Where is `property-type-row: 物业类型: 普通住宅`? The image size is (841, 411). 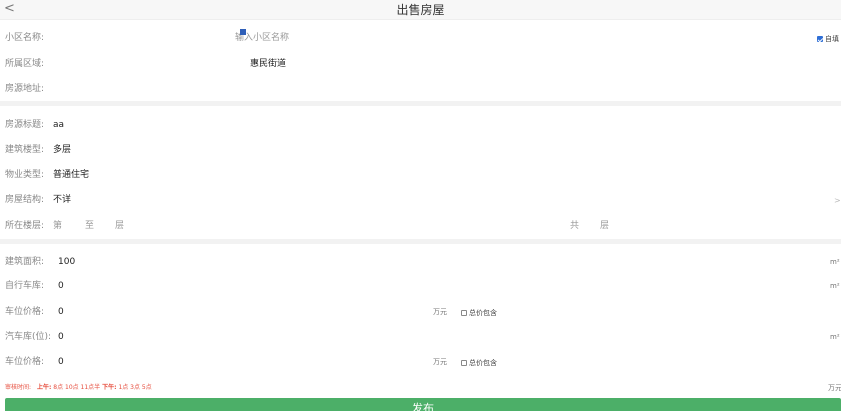
property-type-row: 物业类型: 普通住宅 is located at coordinates (420, 175).